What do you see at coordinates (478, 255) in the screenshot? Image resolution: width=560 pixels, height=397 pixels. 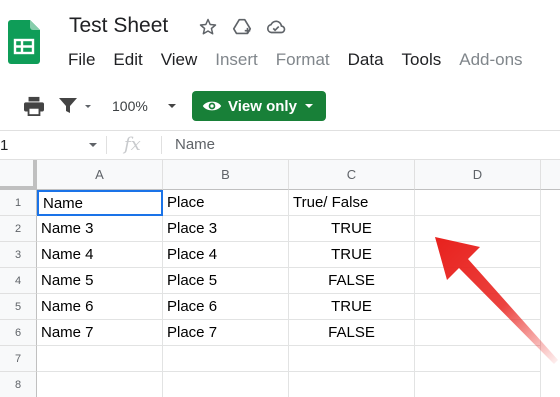 I see `cell-d3` at bounding box center [478, 255].